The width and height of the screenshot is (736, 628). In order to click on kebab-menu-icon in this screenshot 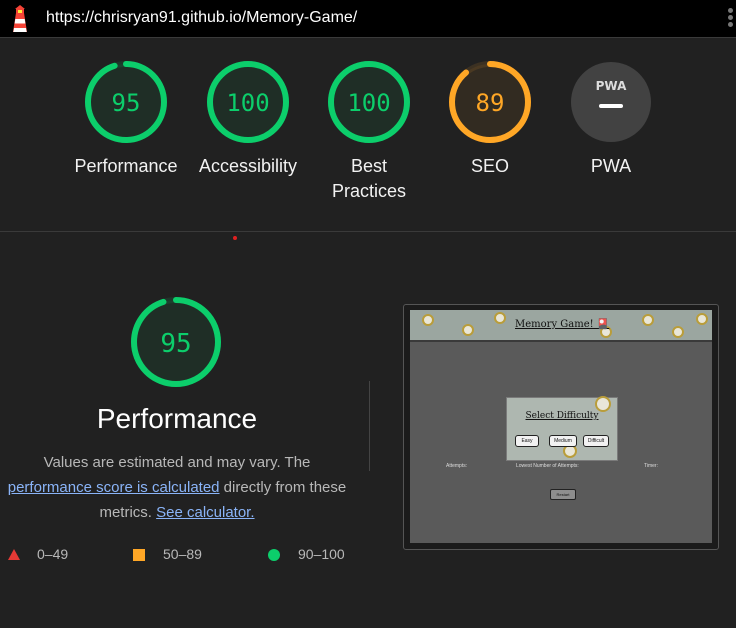, I will do `click(731, 19)`.